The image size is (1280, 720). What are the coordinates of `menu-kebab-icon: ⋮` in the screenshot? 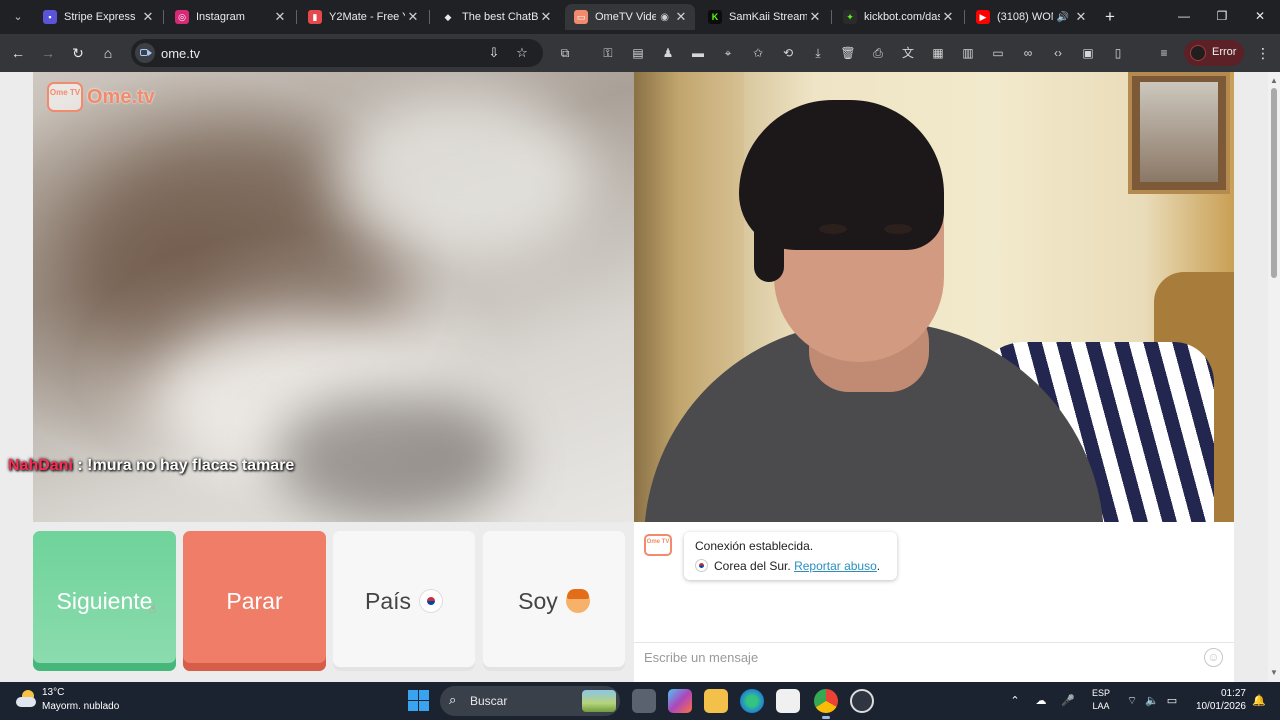 It's located at (1263, 53).